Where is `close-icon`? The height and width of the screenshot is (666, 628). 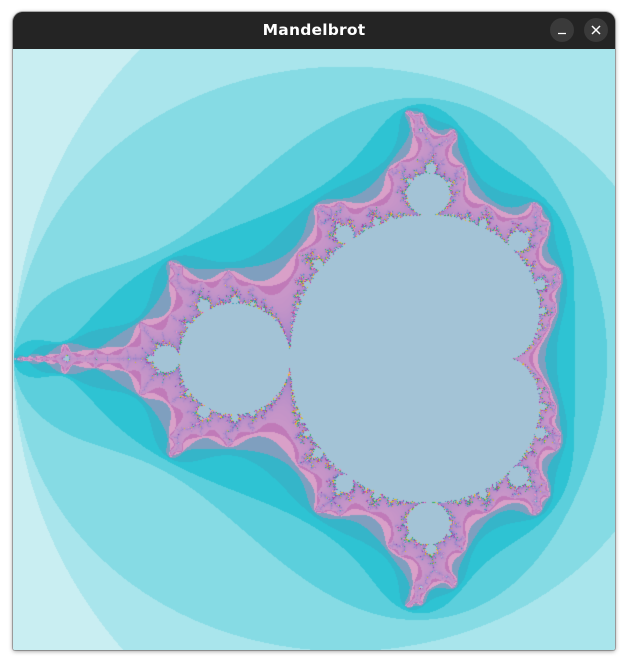 close-icon is located at coordinates (596, 30).